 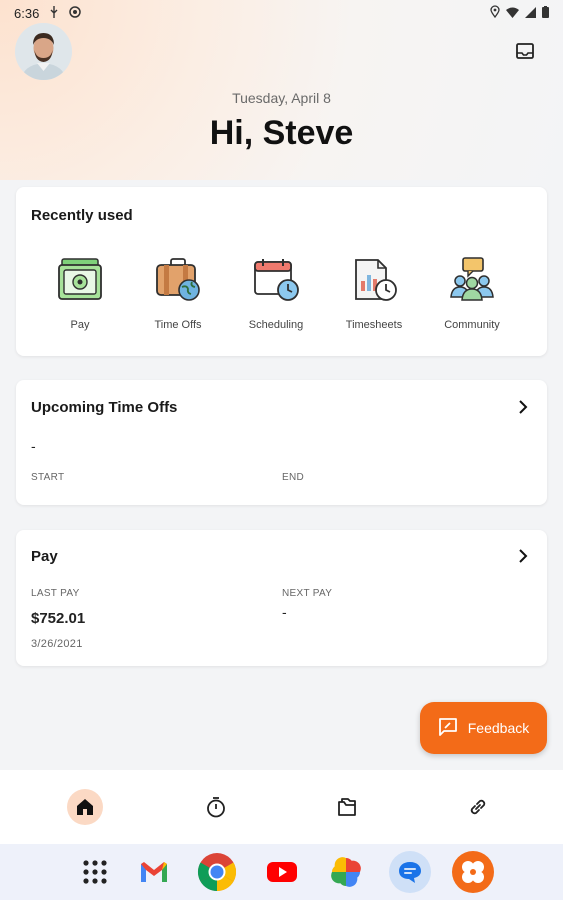 I want to click on upcoming-time-offs-card: Upcoming Time Offs - START END, so click(x=281, y=442).